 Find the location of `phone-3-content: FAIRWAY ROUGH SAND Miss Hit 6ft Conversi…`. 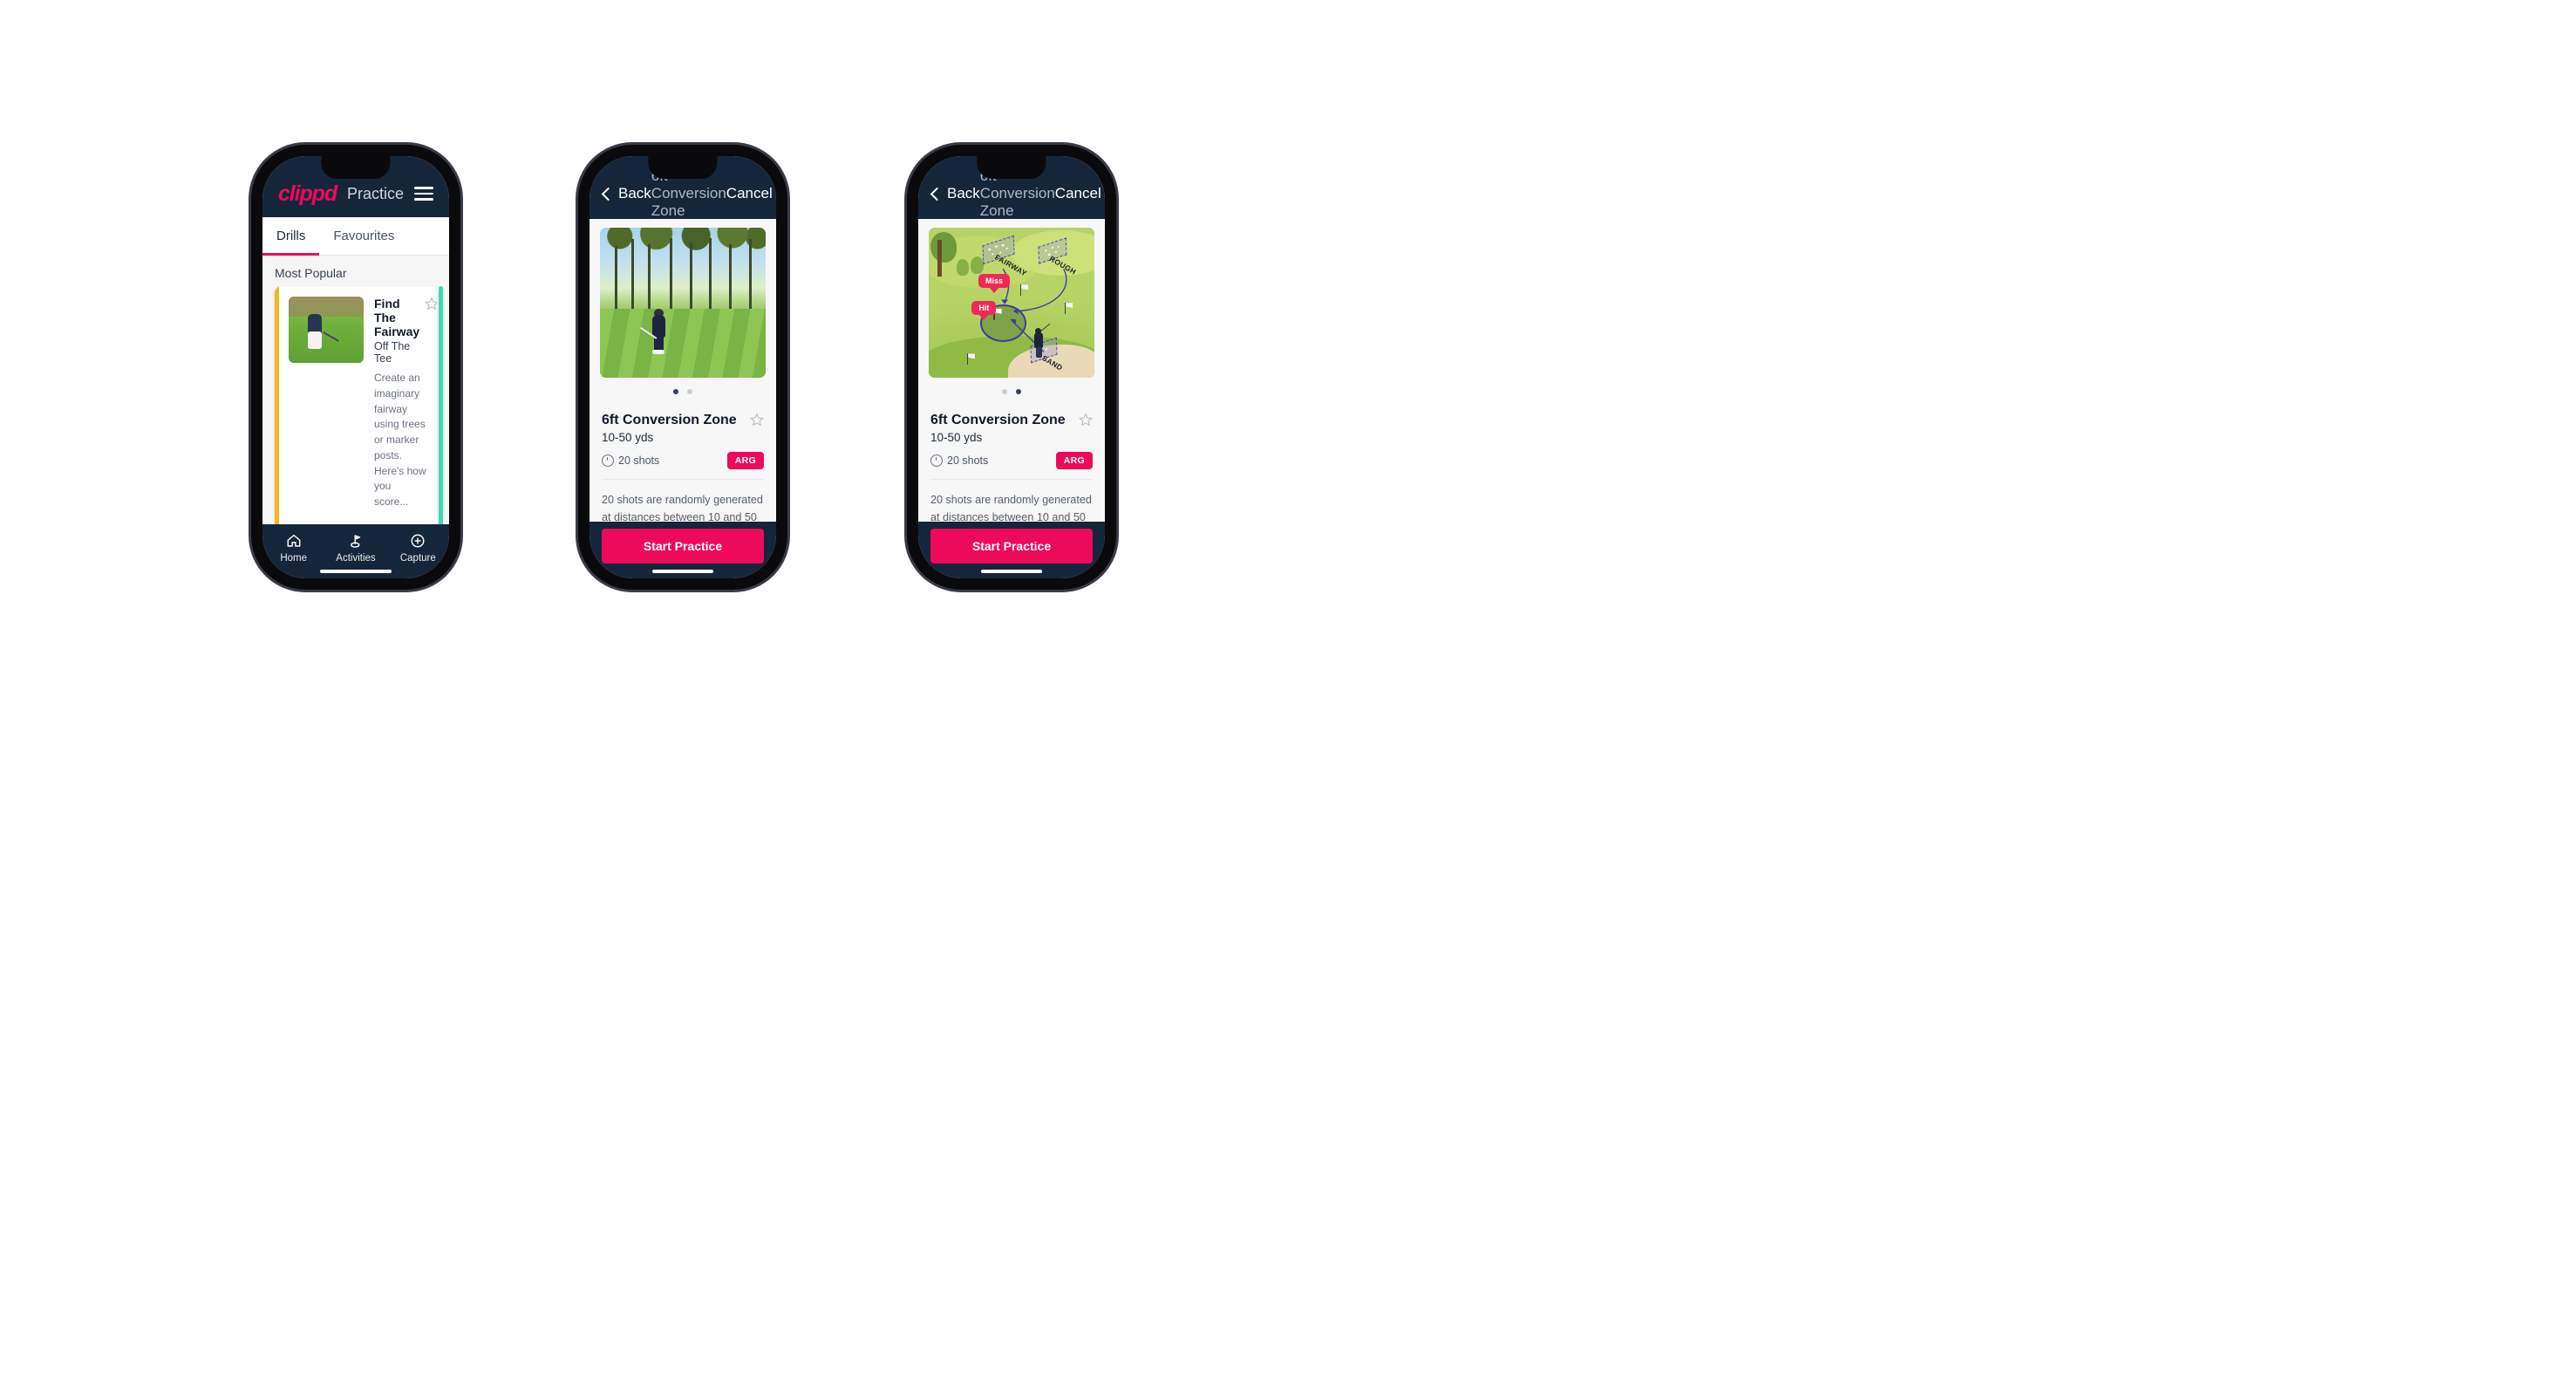

phone-3-content: FAIRWAY ROUGH SAND Miss Hit 6ft Conversi… is located at coordinates (1012, 370).